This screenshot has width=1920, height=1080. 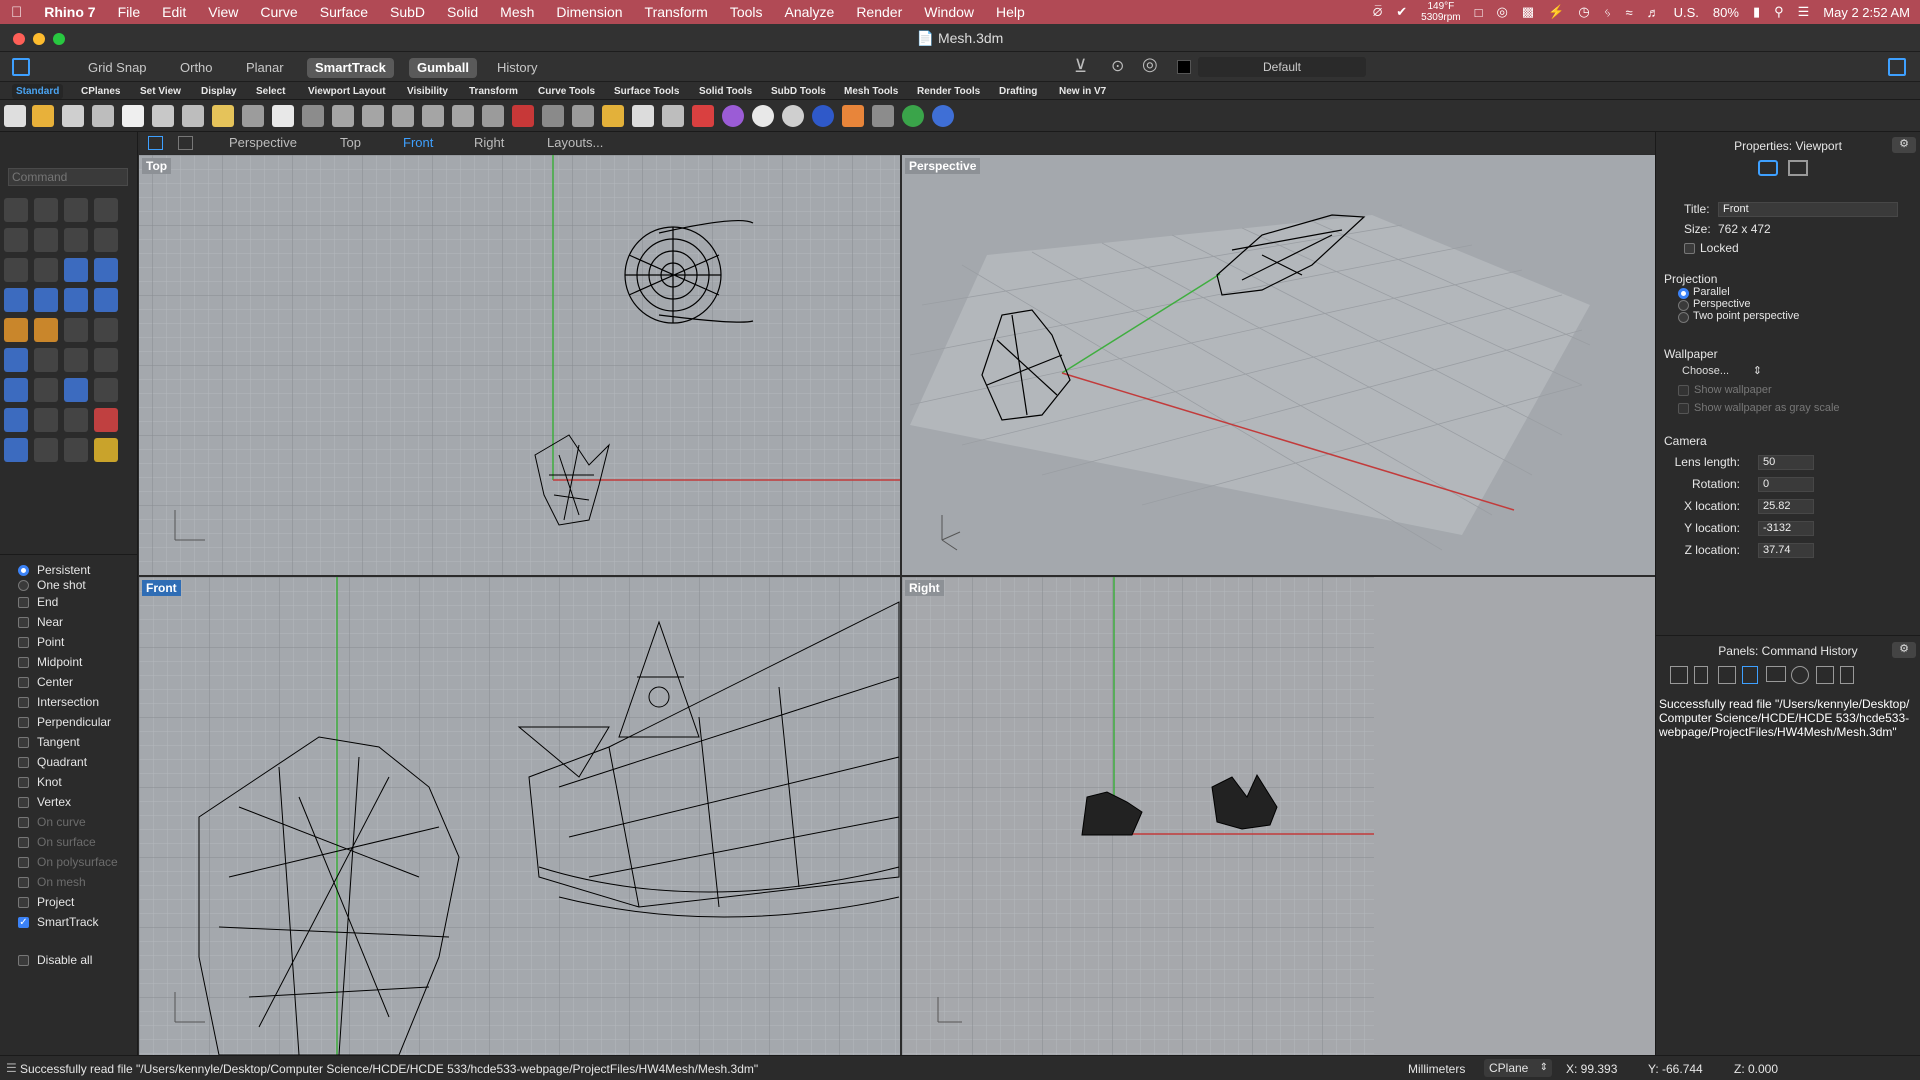 What do you see at coordinates (58, 702) in the screenshot?
I see `osnap-intersection: Intersection` at bounding box center [58, 702].